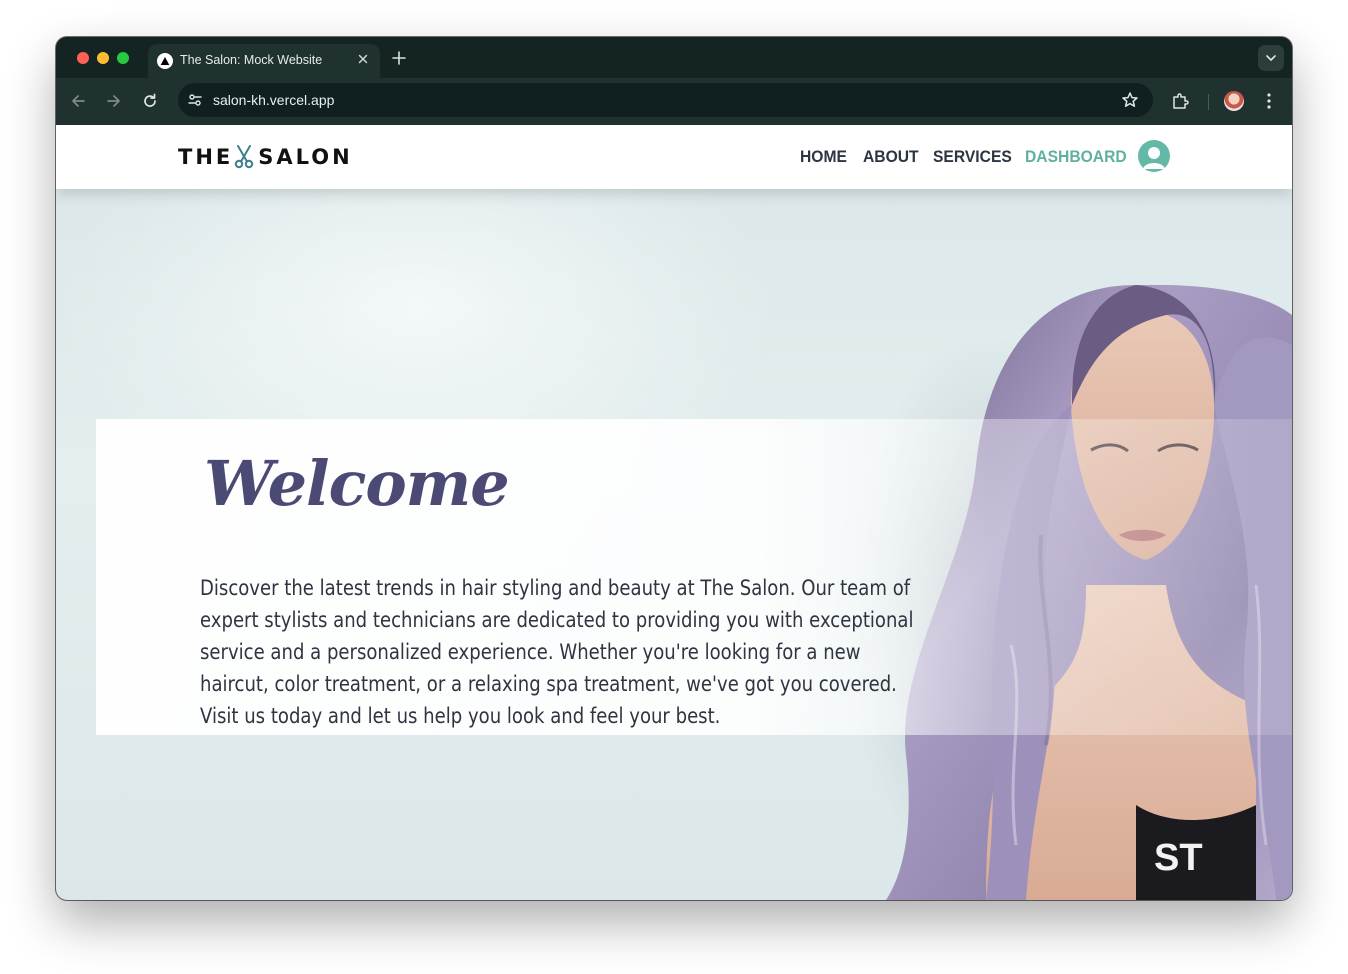 Image resolution: width=1348 pixels, height=974 pixels. I want to click on user-avatar-icon, so click(1154, 156).